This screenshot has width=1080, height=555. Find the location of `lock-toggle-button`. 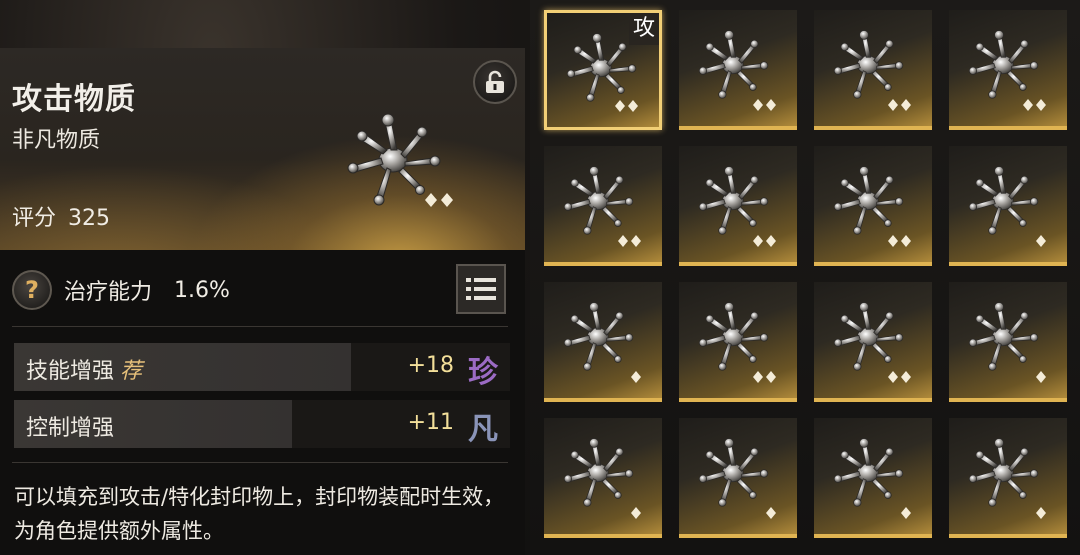

lock-toggle-button is located at coordinates (495, 82).